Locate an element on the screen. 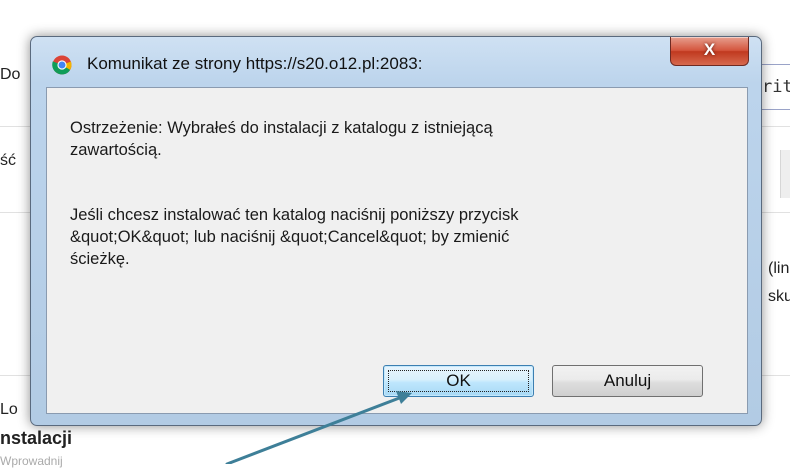 This screenshot has height=468, width=790. close-button: X is located at coordinates (709, 51).